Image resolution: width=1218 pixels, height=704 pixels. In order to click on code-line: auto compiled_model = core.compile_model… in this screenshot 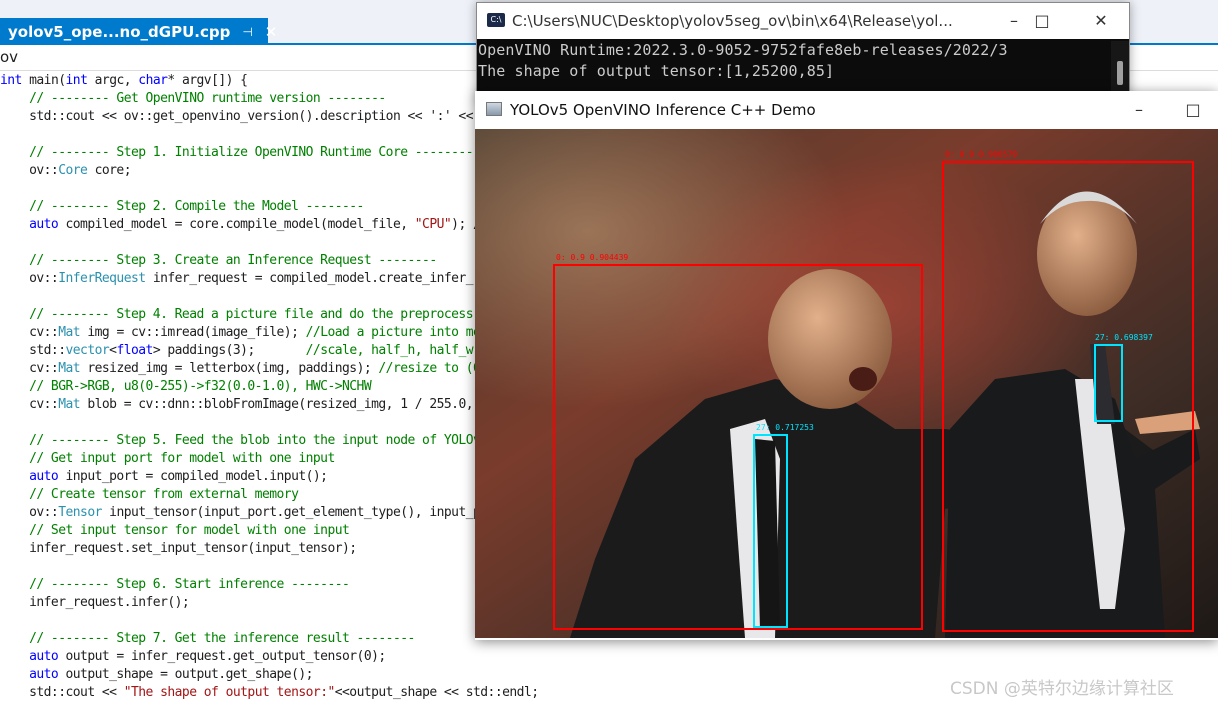, I will do `click(240, 225)`.